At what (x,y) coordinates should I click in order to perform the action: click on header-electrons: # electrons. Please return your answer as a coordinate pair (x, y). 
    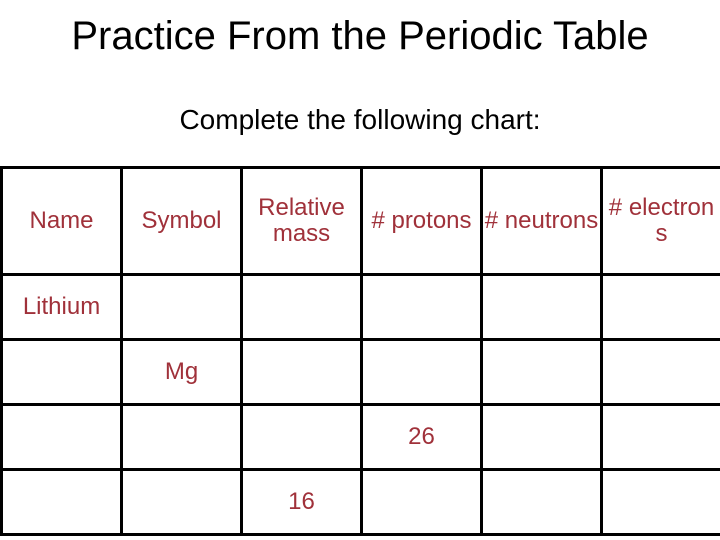
    Looking at the image, I should click on (660, 221).